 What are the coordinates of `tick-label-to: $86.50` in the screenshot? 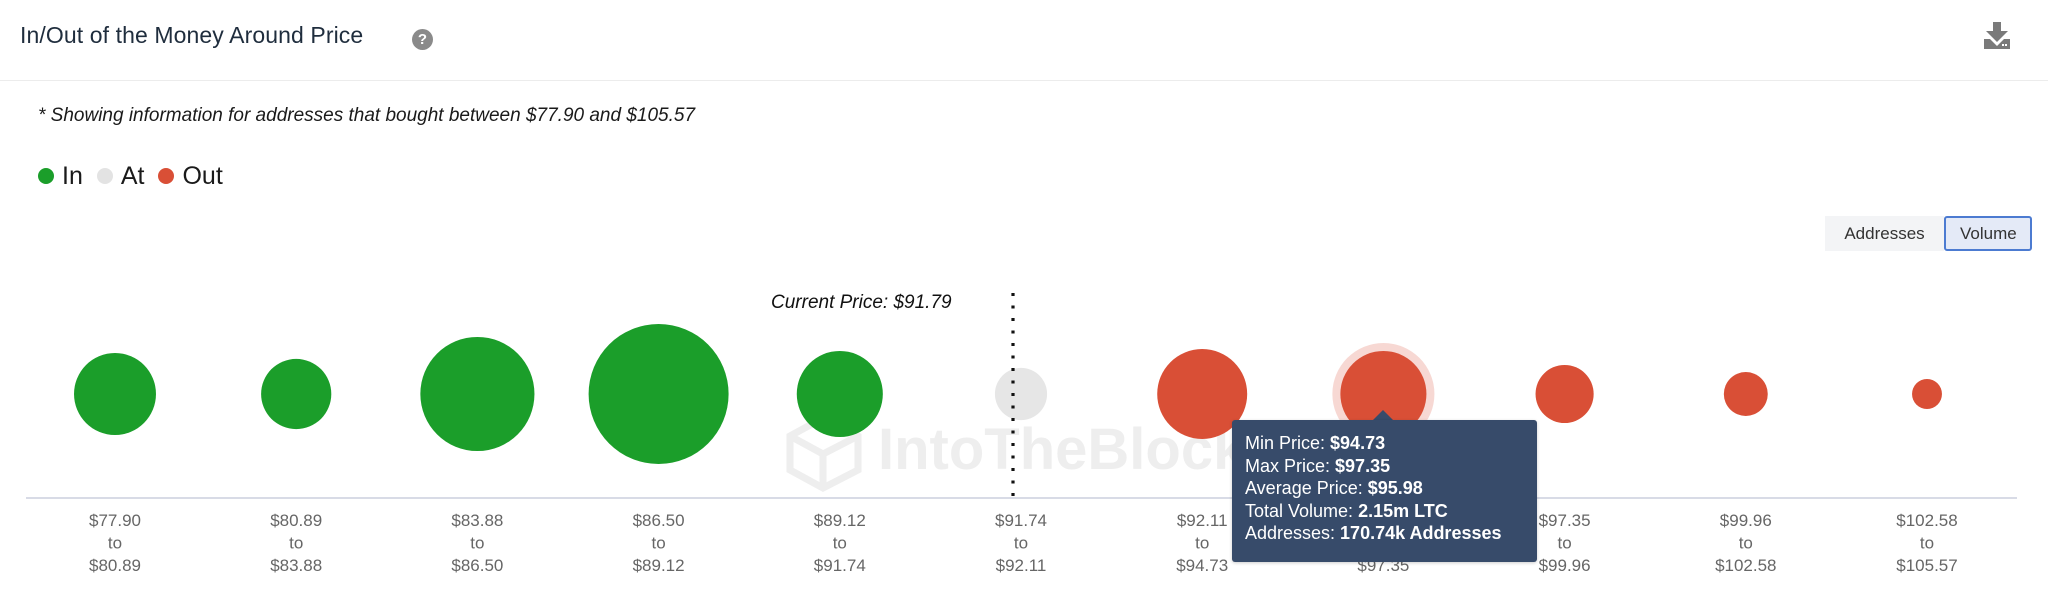 It's located at (477, 565).